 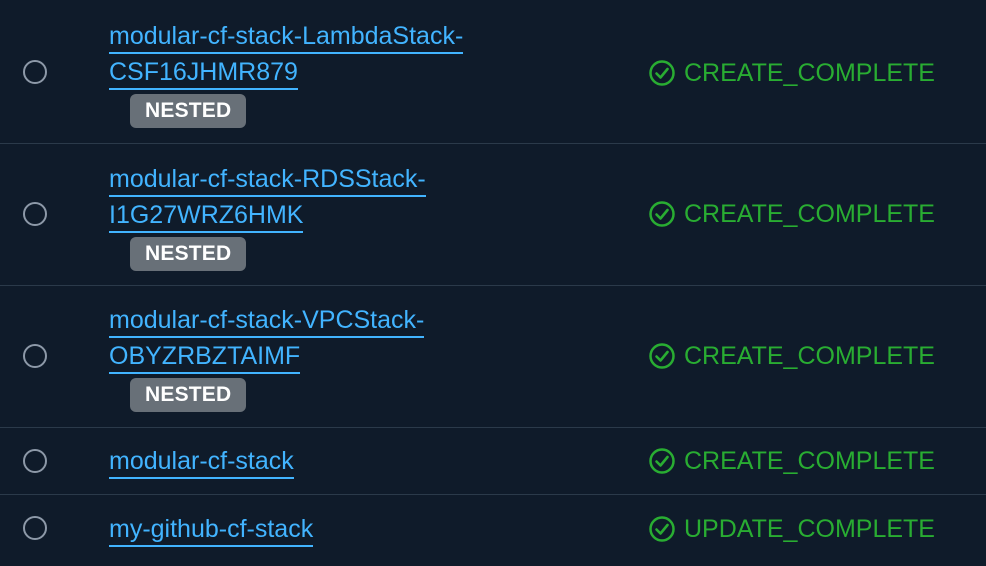 I want to click on stack-name-link: my-github-cf-stack, so click(x=211, y=529).